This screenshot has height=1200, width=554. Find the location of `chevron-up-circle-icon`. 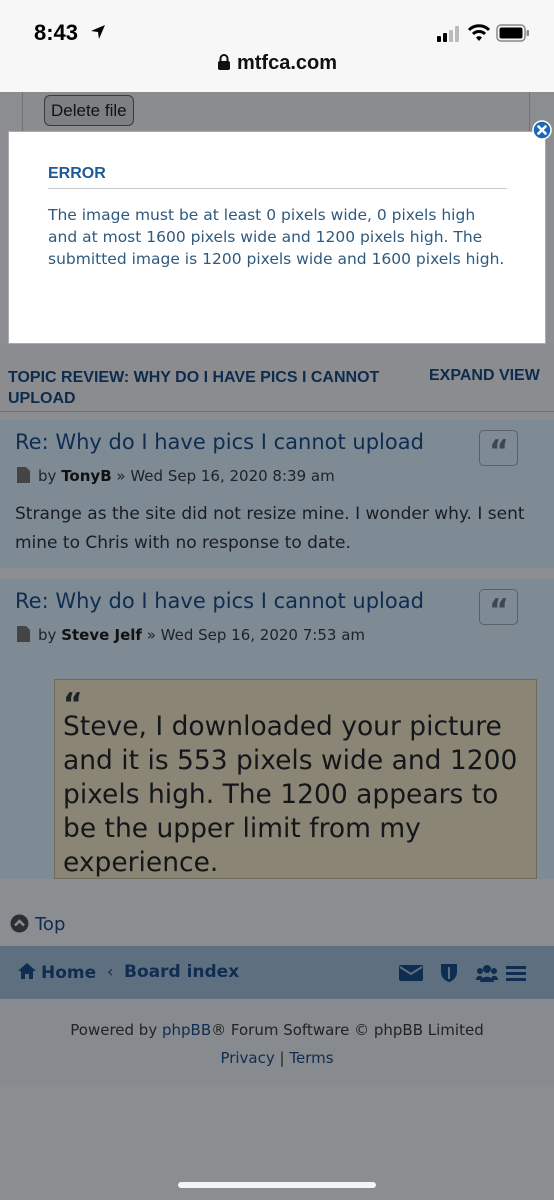

chevron-up-circle-icon is located at coordinates (19, 923).